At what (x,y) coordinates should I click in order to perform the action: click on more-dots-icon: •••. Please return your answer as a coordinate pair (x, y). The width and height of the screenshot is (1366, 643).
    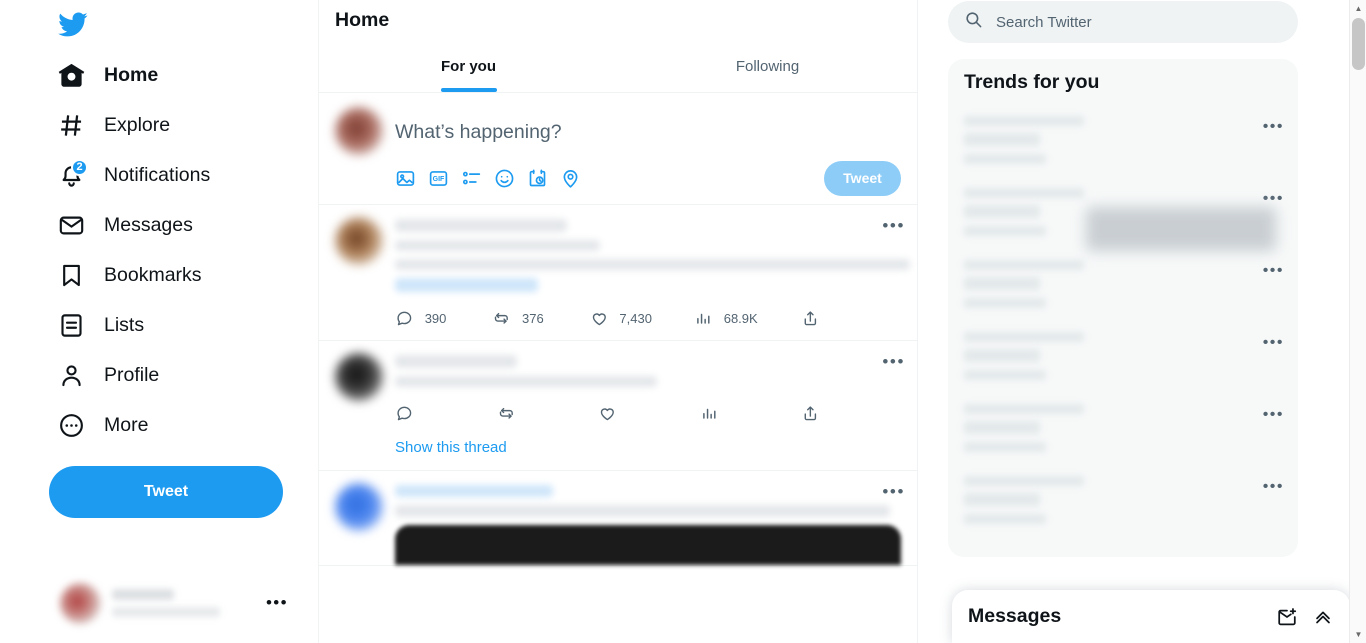
    Looking at the image, I should click on (277, 602).